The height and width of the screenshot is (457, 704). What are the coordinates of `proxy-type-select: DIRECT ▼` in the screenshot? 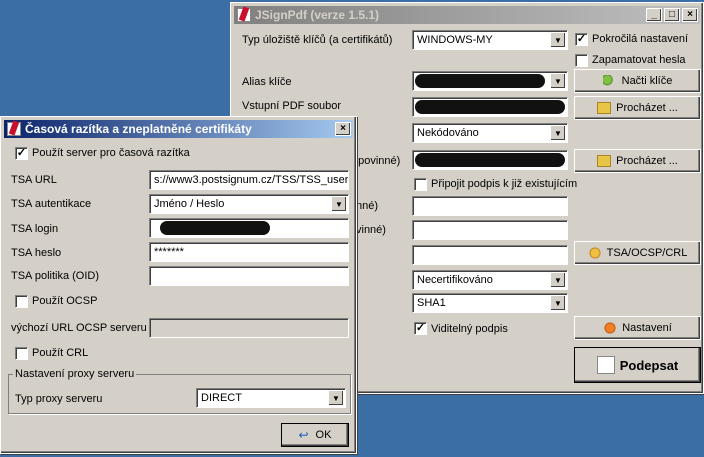 It's located at (271, 398).